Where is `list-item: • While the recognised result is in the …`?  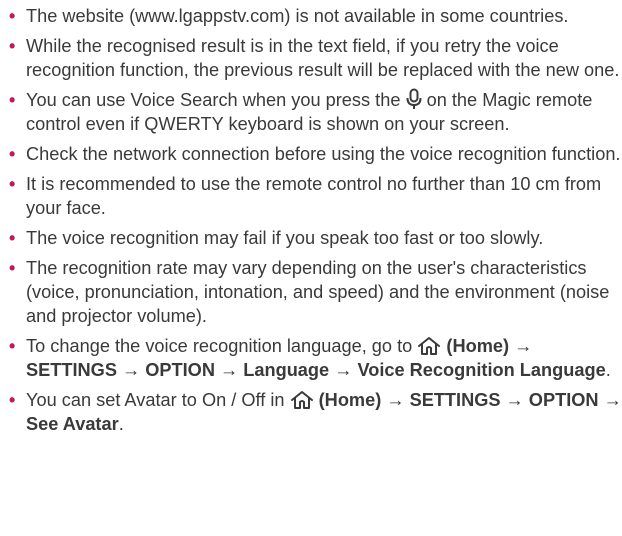 list-item: • While the recognised result is in the … is located at coordinates (314, 58).